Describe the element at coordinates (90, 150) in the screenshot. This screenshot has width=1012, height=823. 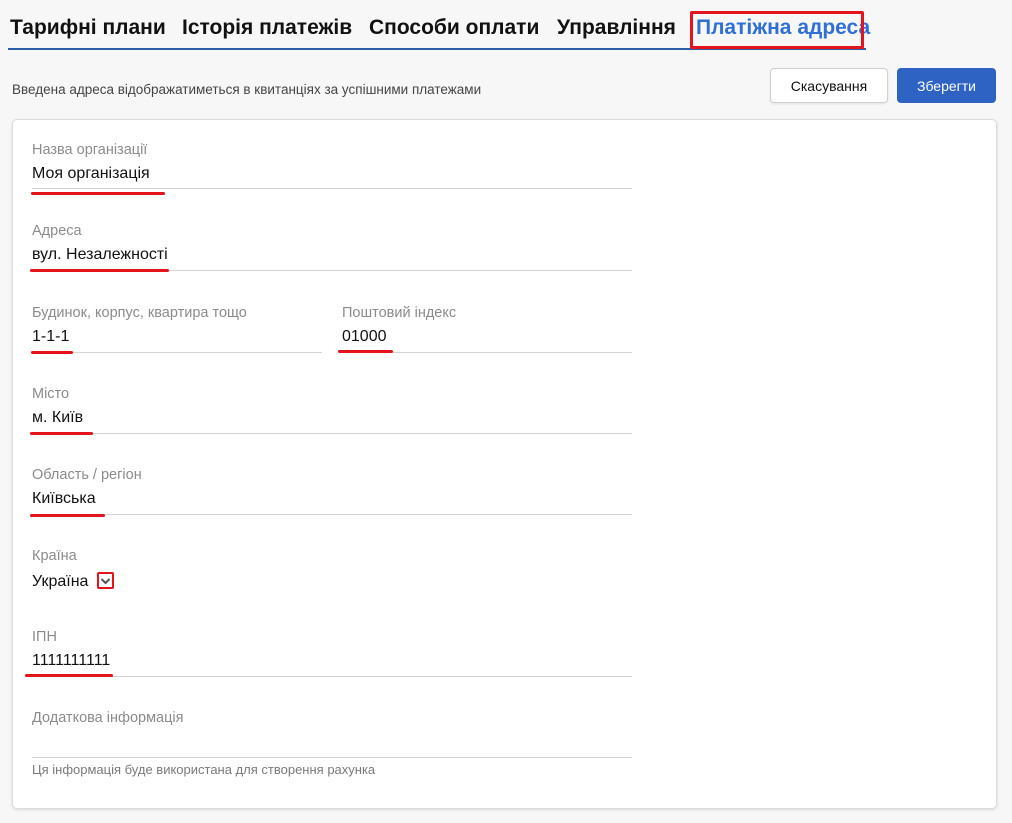
I see `org-name-label: Назва організації` at that location.